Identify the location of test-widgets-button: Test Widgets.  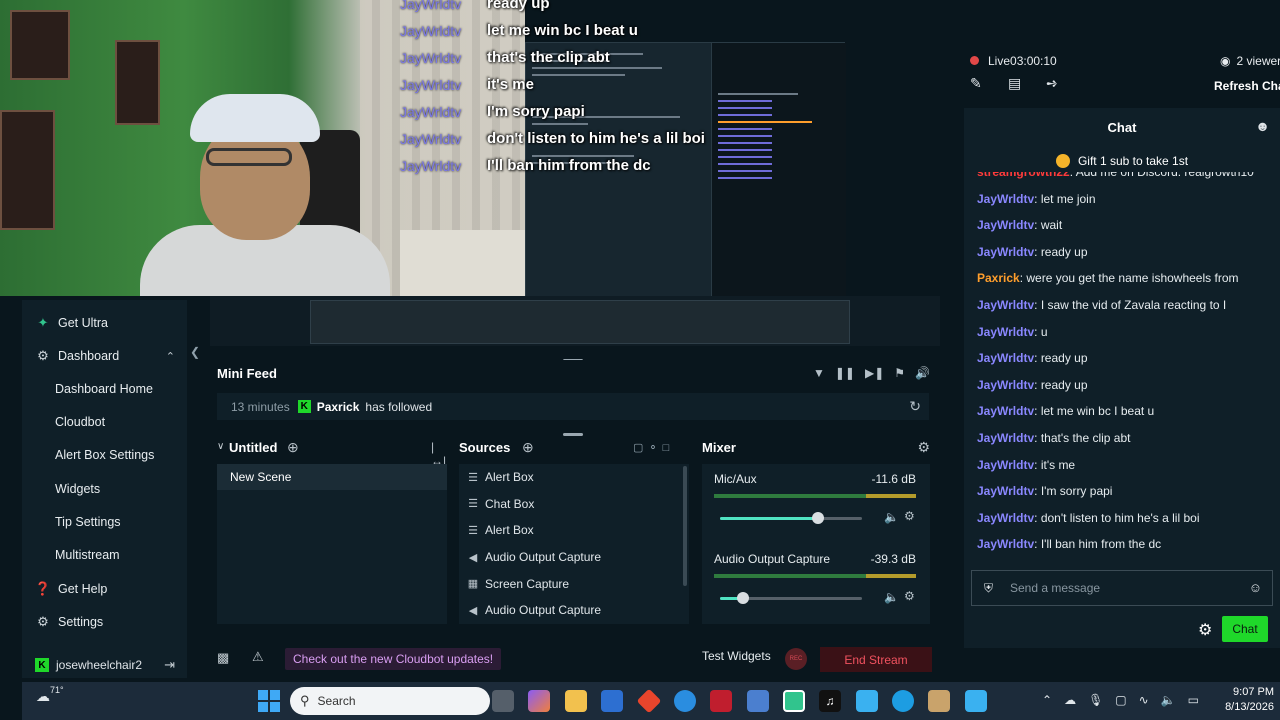
(736, 656).